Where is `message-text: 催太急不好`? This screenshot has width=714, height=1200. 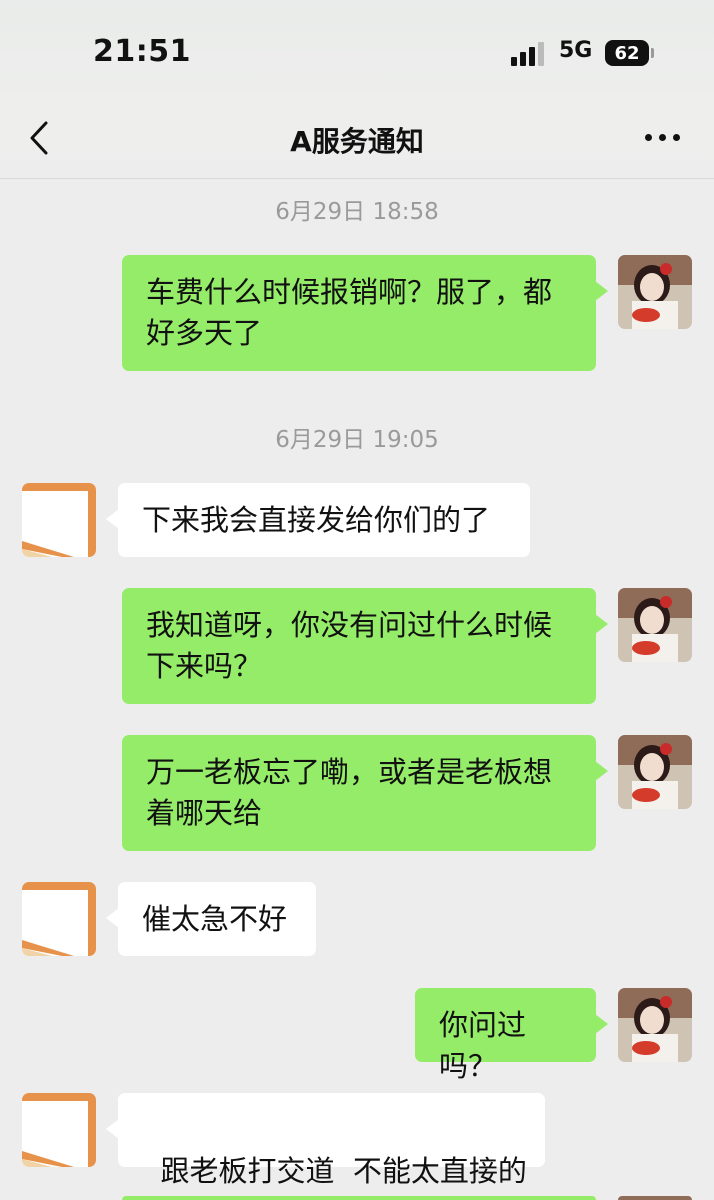 message-text: 催太急不好 is located at coordinates (215, 919).